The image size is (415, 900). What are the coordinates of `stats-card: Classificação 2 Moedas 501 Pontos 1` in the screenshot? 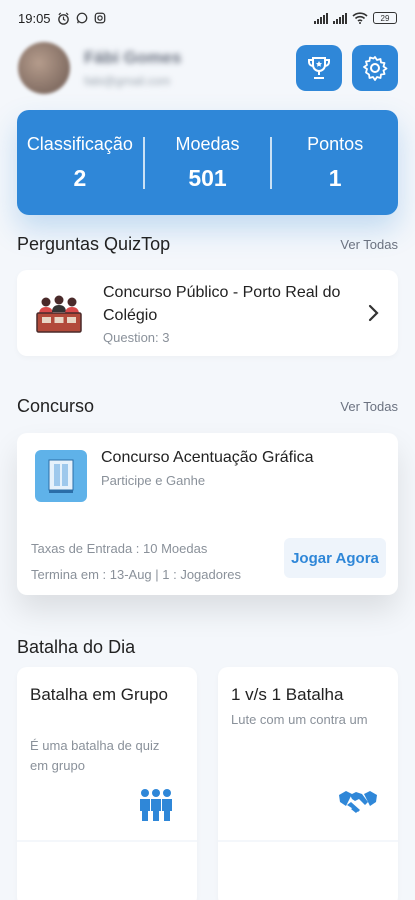 It's located at (207, 162).